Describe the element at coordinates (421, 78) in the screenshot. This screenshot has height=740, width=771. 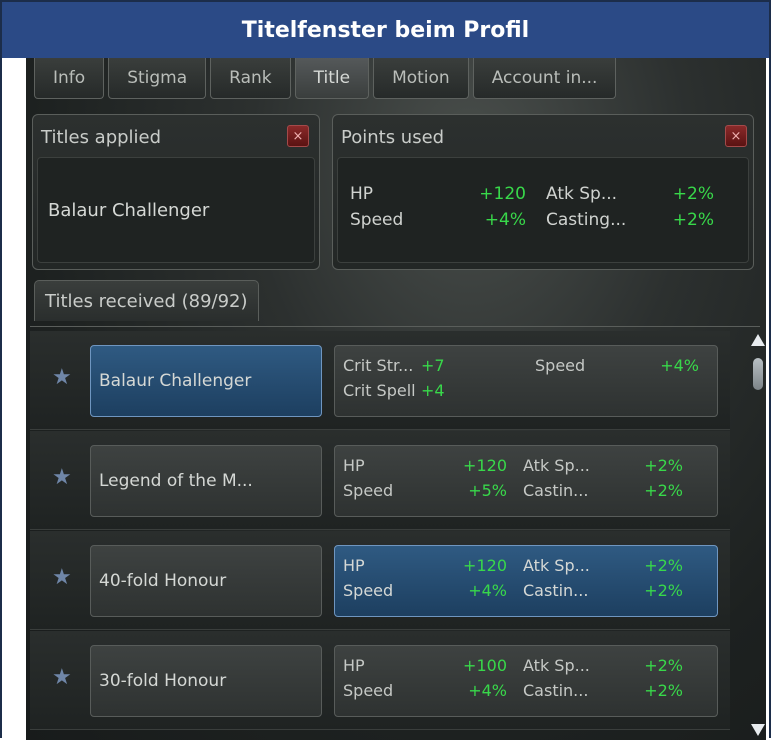
I see `tab-motion: Motion` at that location.